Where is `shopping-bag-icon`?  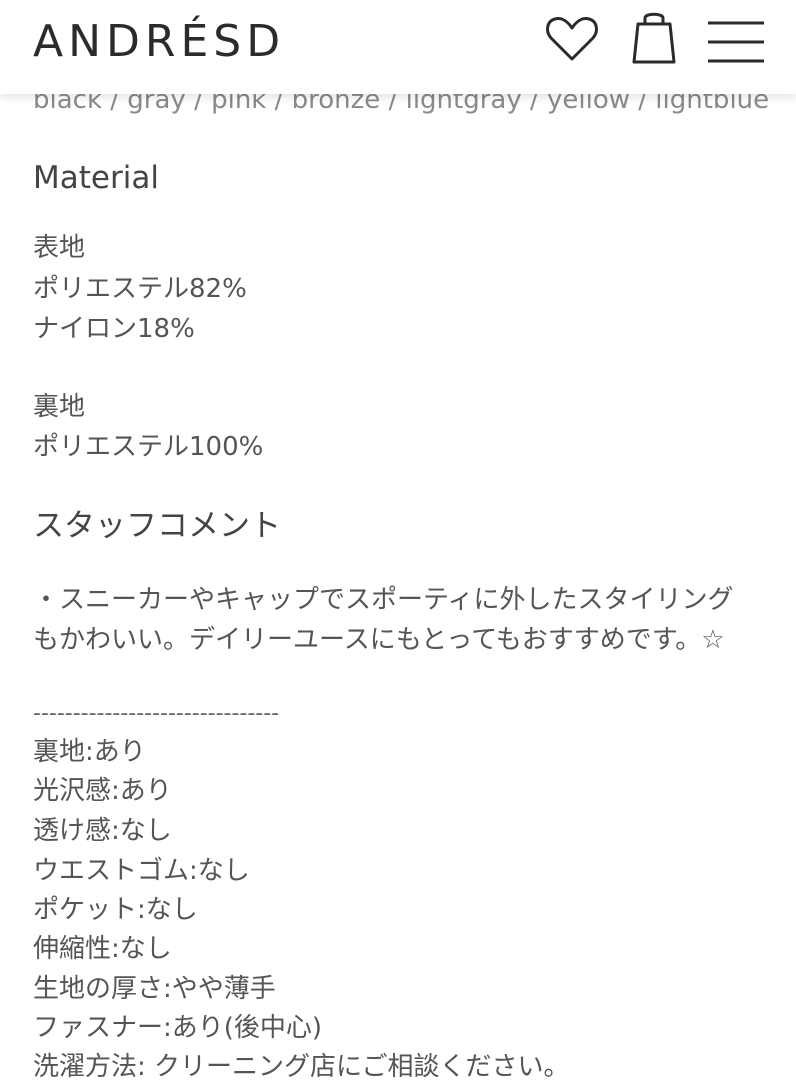
shopping-bag-icon is located at coordinates (654, 38).